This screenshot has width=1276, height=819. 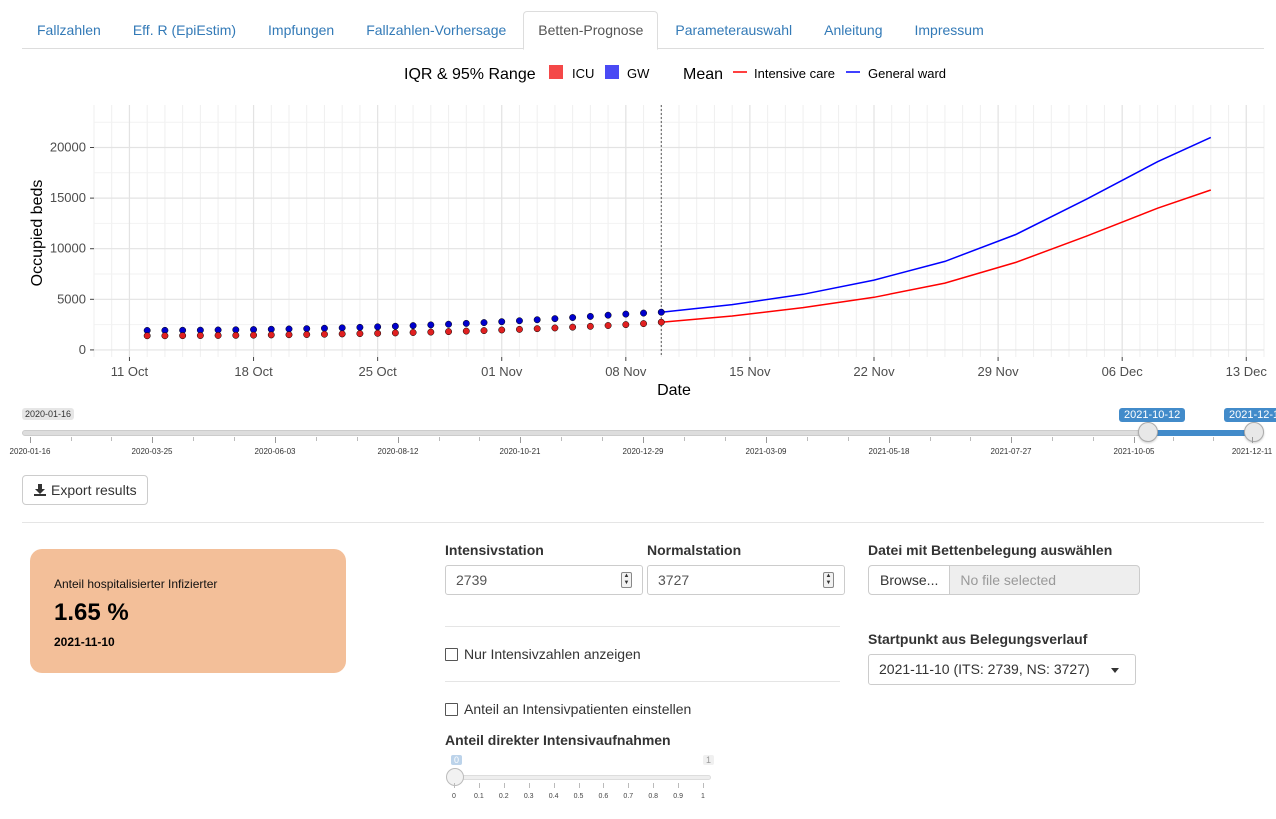 I want to click on x-axis-label: Date, so click(x=674, y=390).